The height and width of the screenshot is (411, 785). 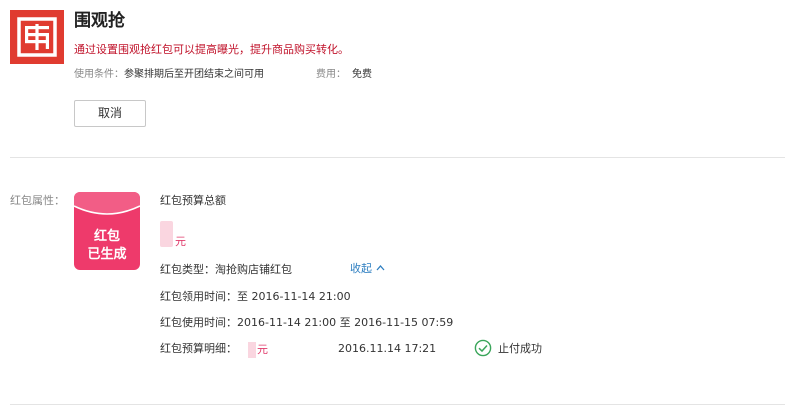 I want to click on detail-amount-redacted, so click(x=252, y=350).